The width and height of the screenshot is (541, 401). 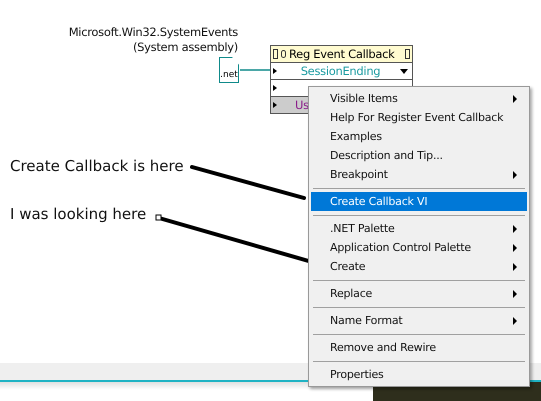 I want to click on menu-item: Visible Items, so click(x=419, y=98).